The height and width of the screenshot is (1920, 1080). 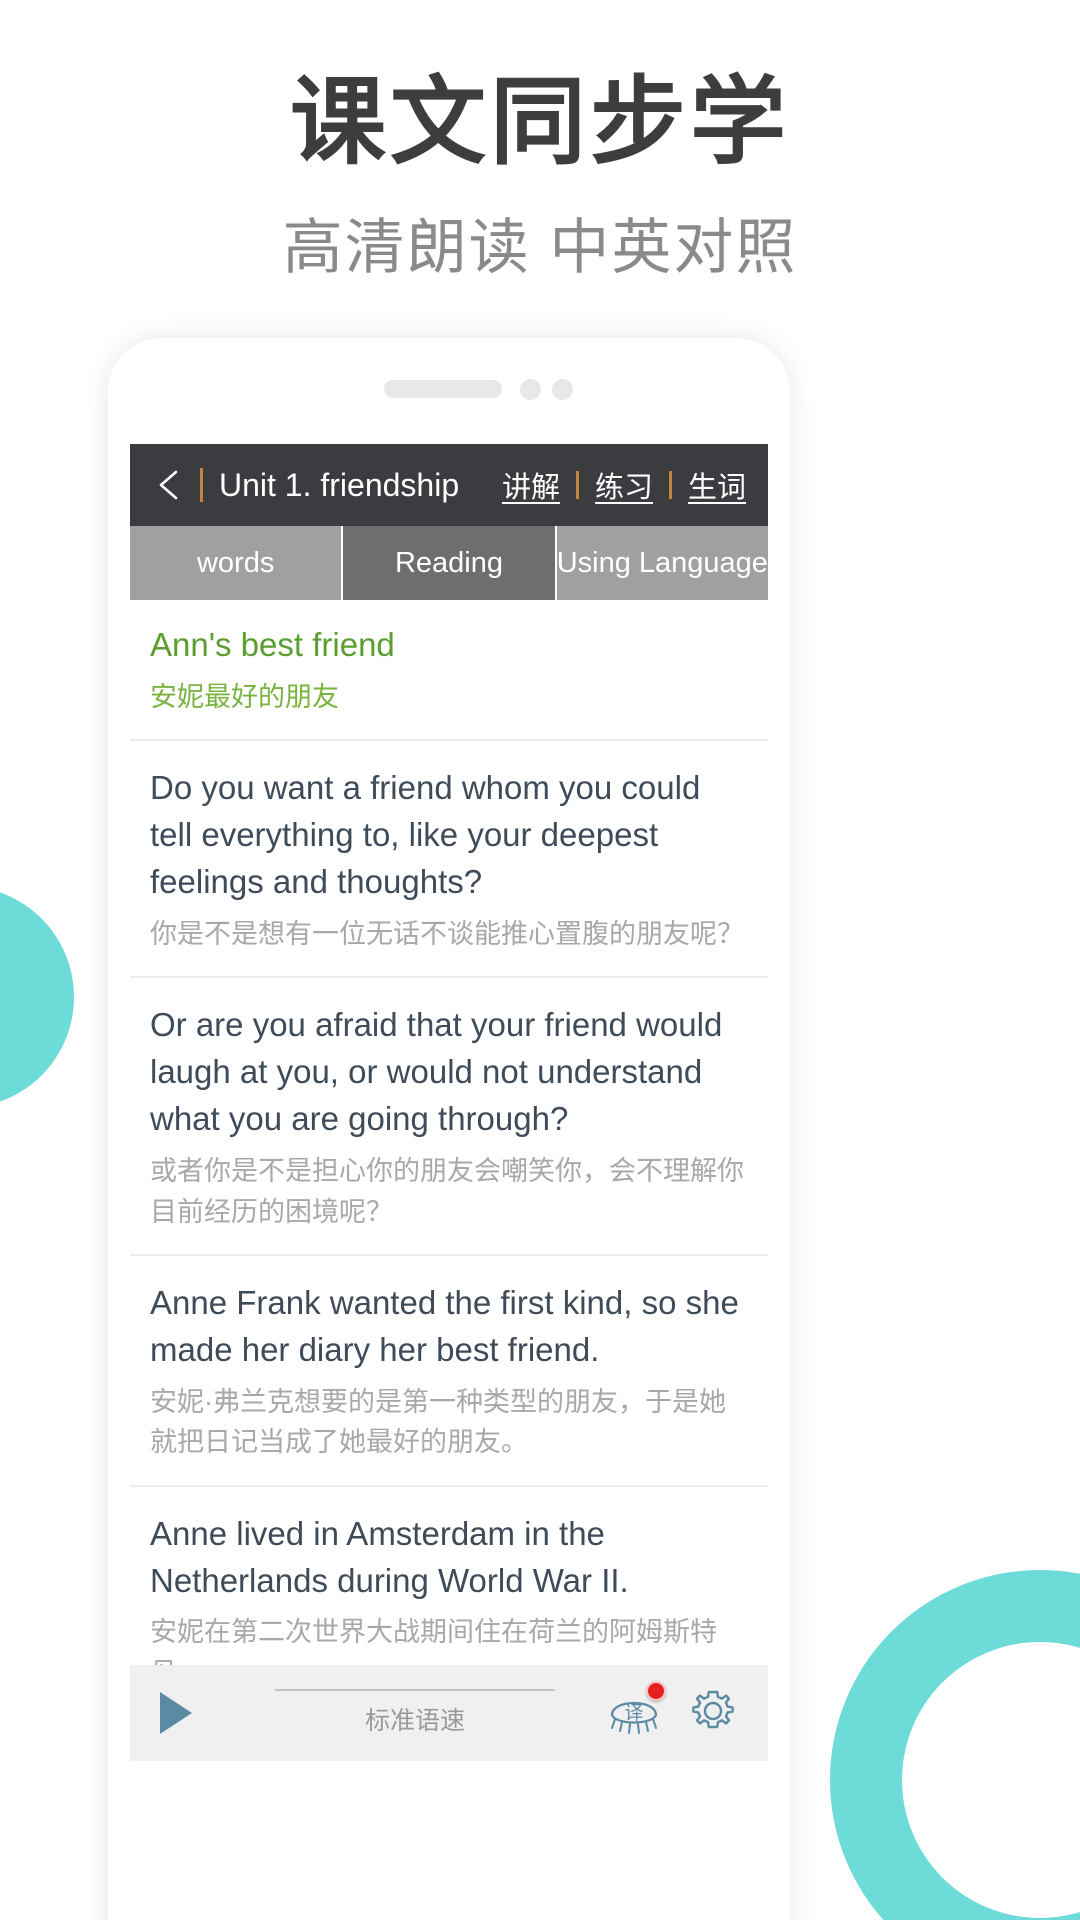 I want to click on tab-reading: Reading, so click(x=450, y=563).